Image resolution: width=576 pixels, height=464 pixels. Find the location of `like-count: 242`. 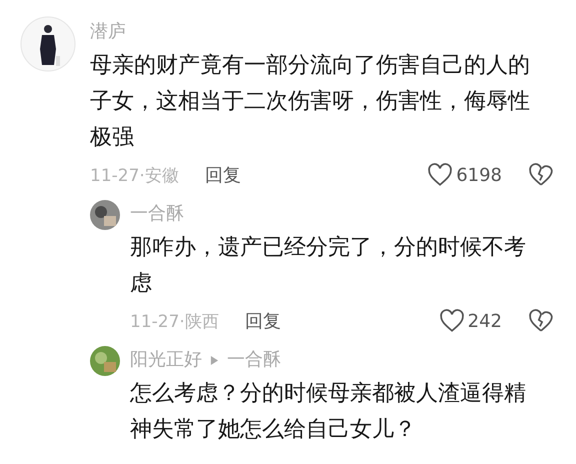

like-count: 242 is located at coordinates (485, 321).